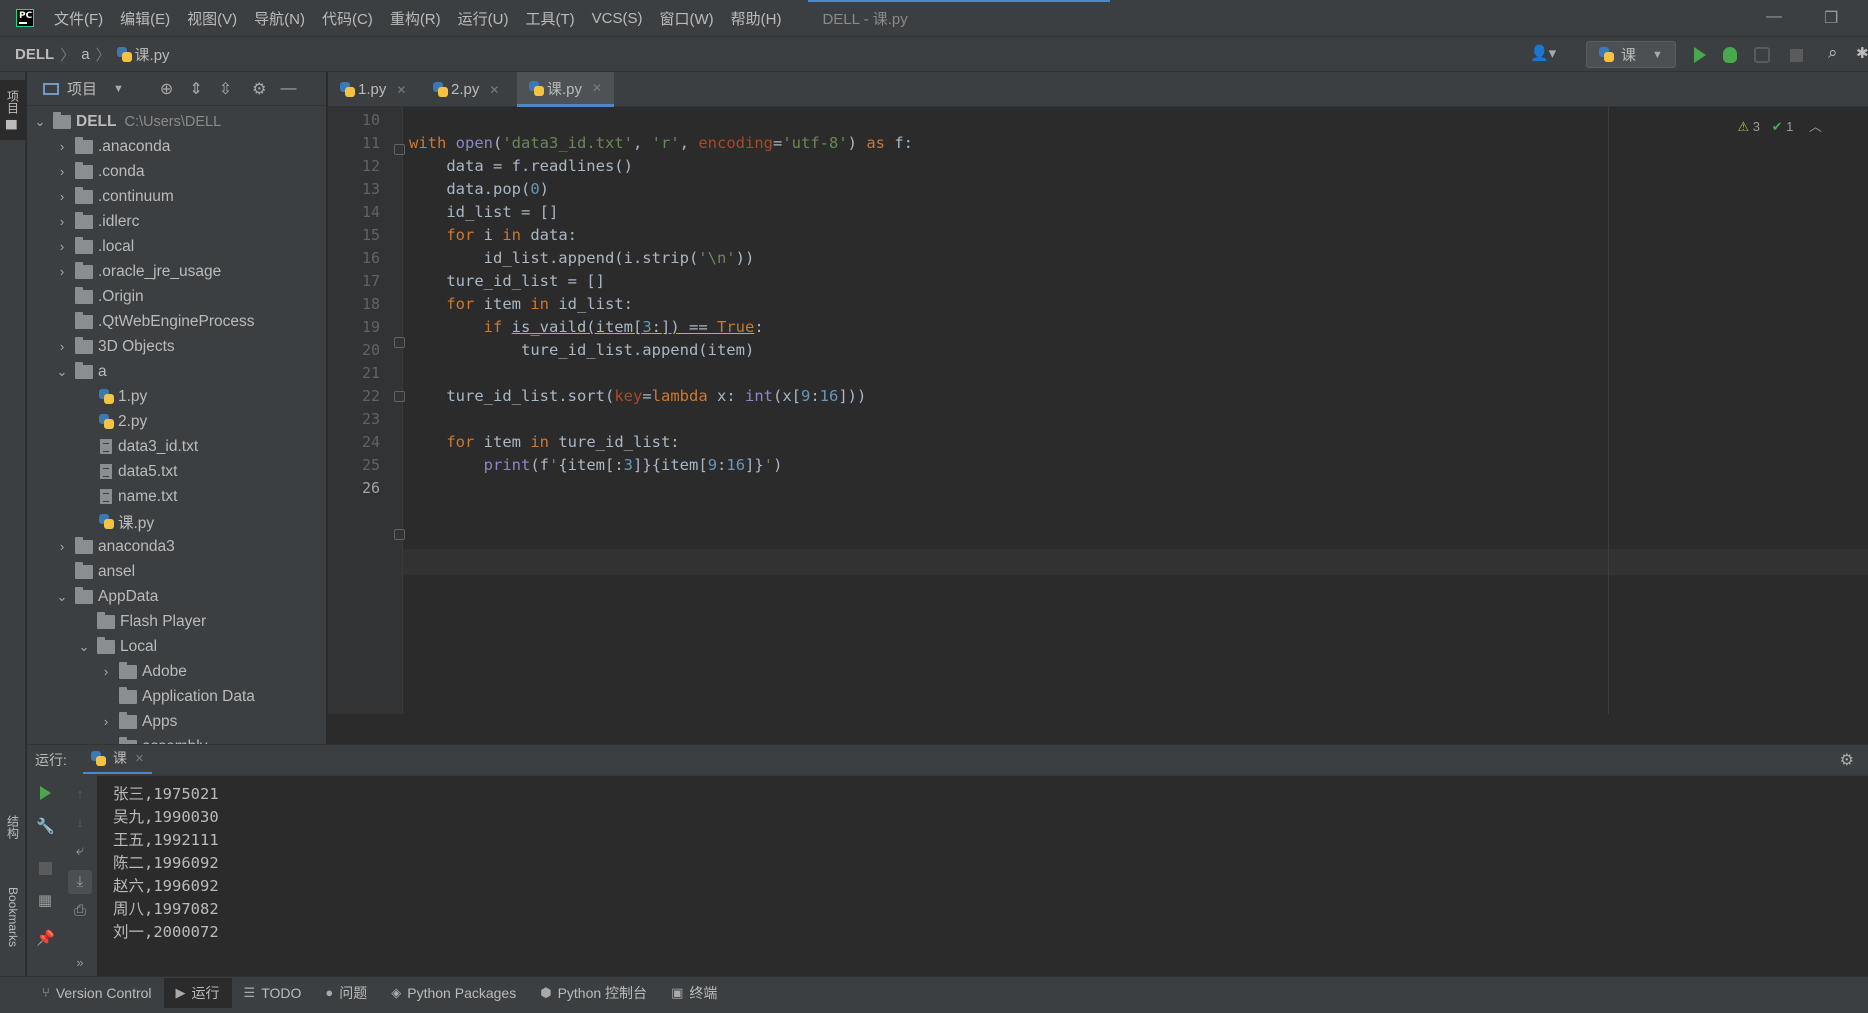 The width and height of the screenshot is (1868, 1013). What do you see at coordinates (78, 18) in the screenshot?
I see `menu-file: 文件(F)` at bounding box center [78, 18].